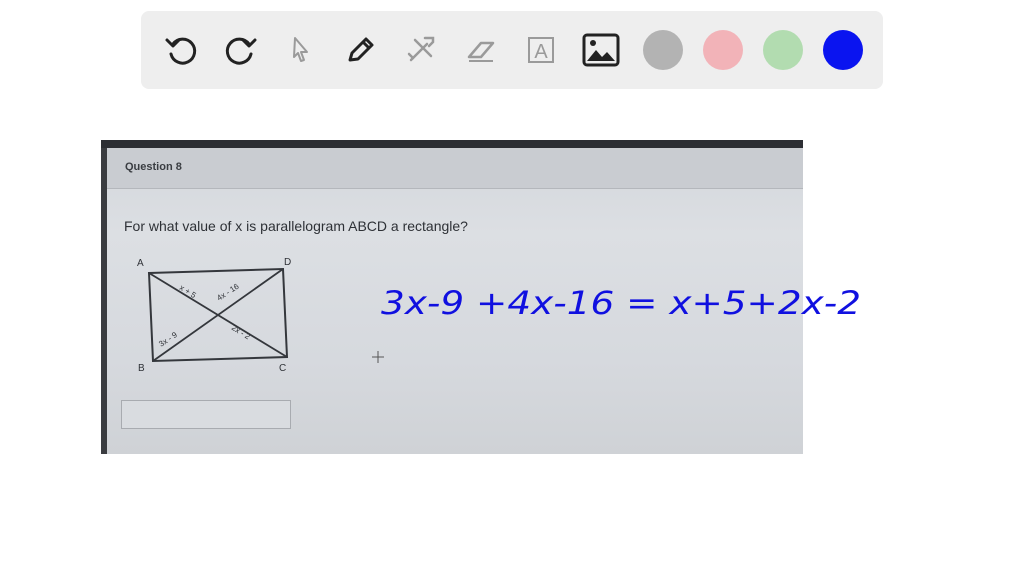  I want to click on select-button, so click(301, 50).